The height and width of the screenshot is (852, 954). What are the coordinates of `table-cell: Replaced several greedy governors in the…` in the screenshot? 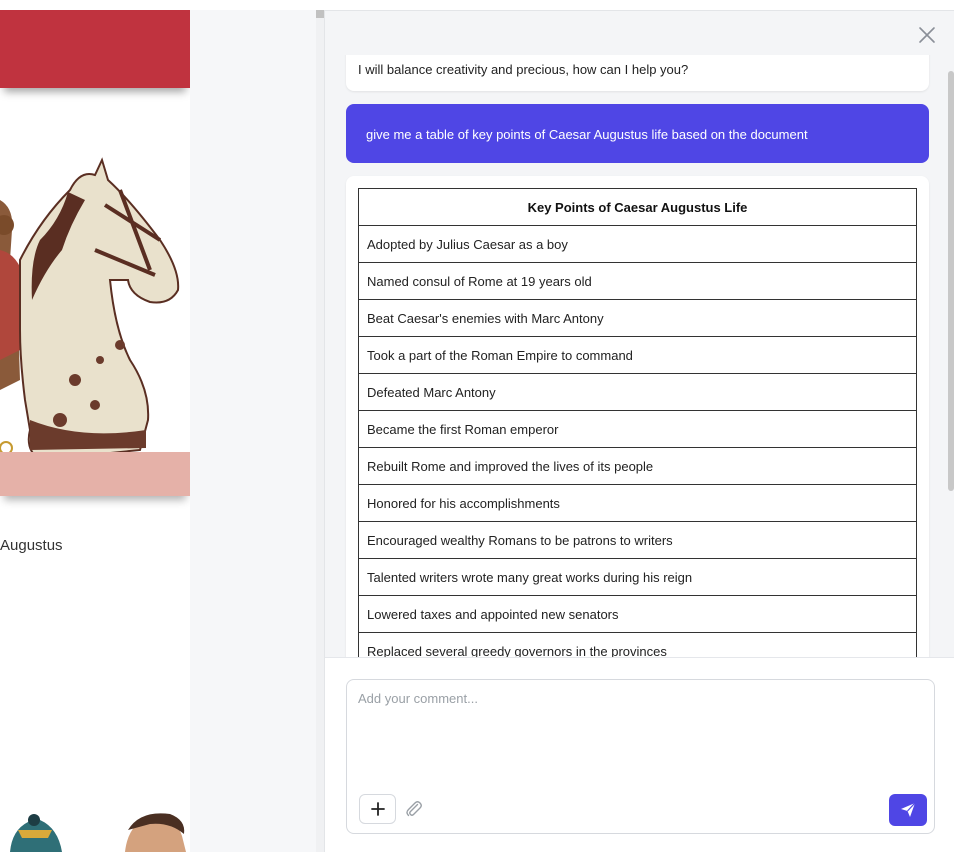 It's located at (637, 644).